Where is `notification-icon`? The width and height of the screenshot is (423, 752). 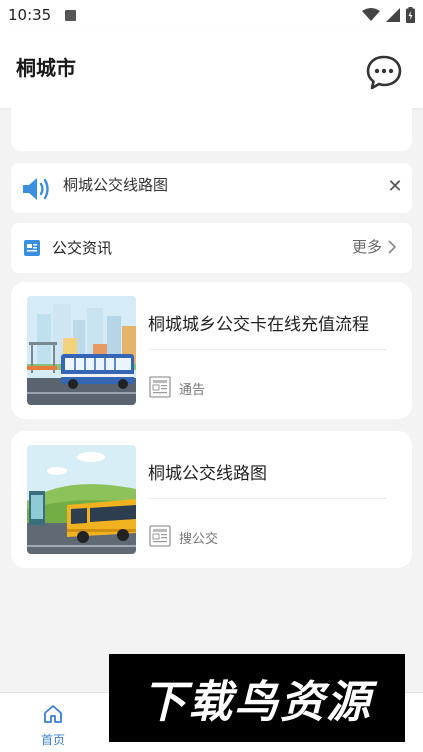 notification-icon is located at coordinates (71, 15).